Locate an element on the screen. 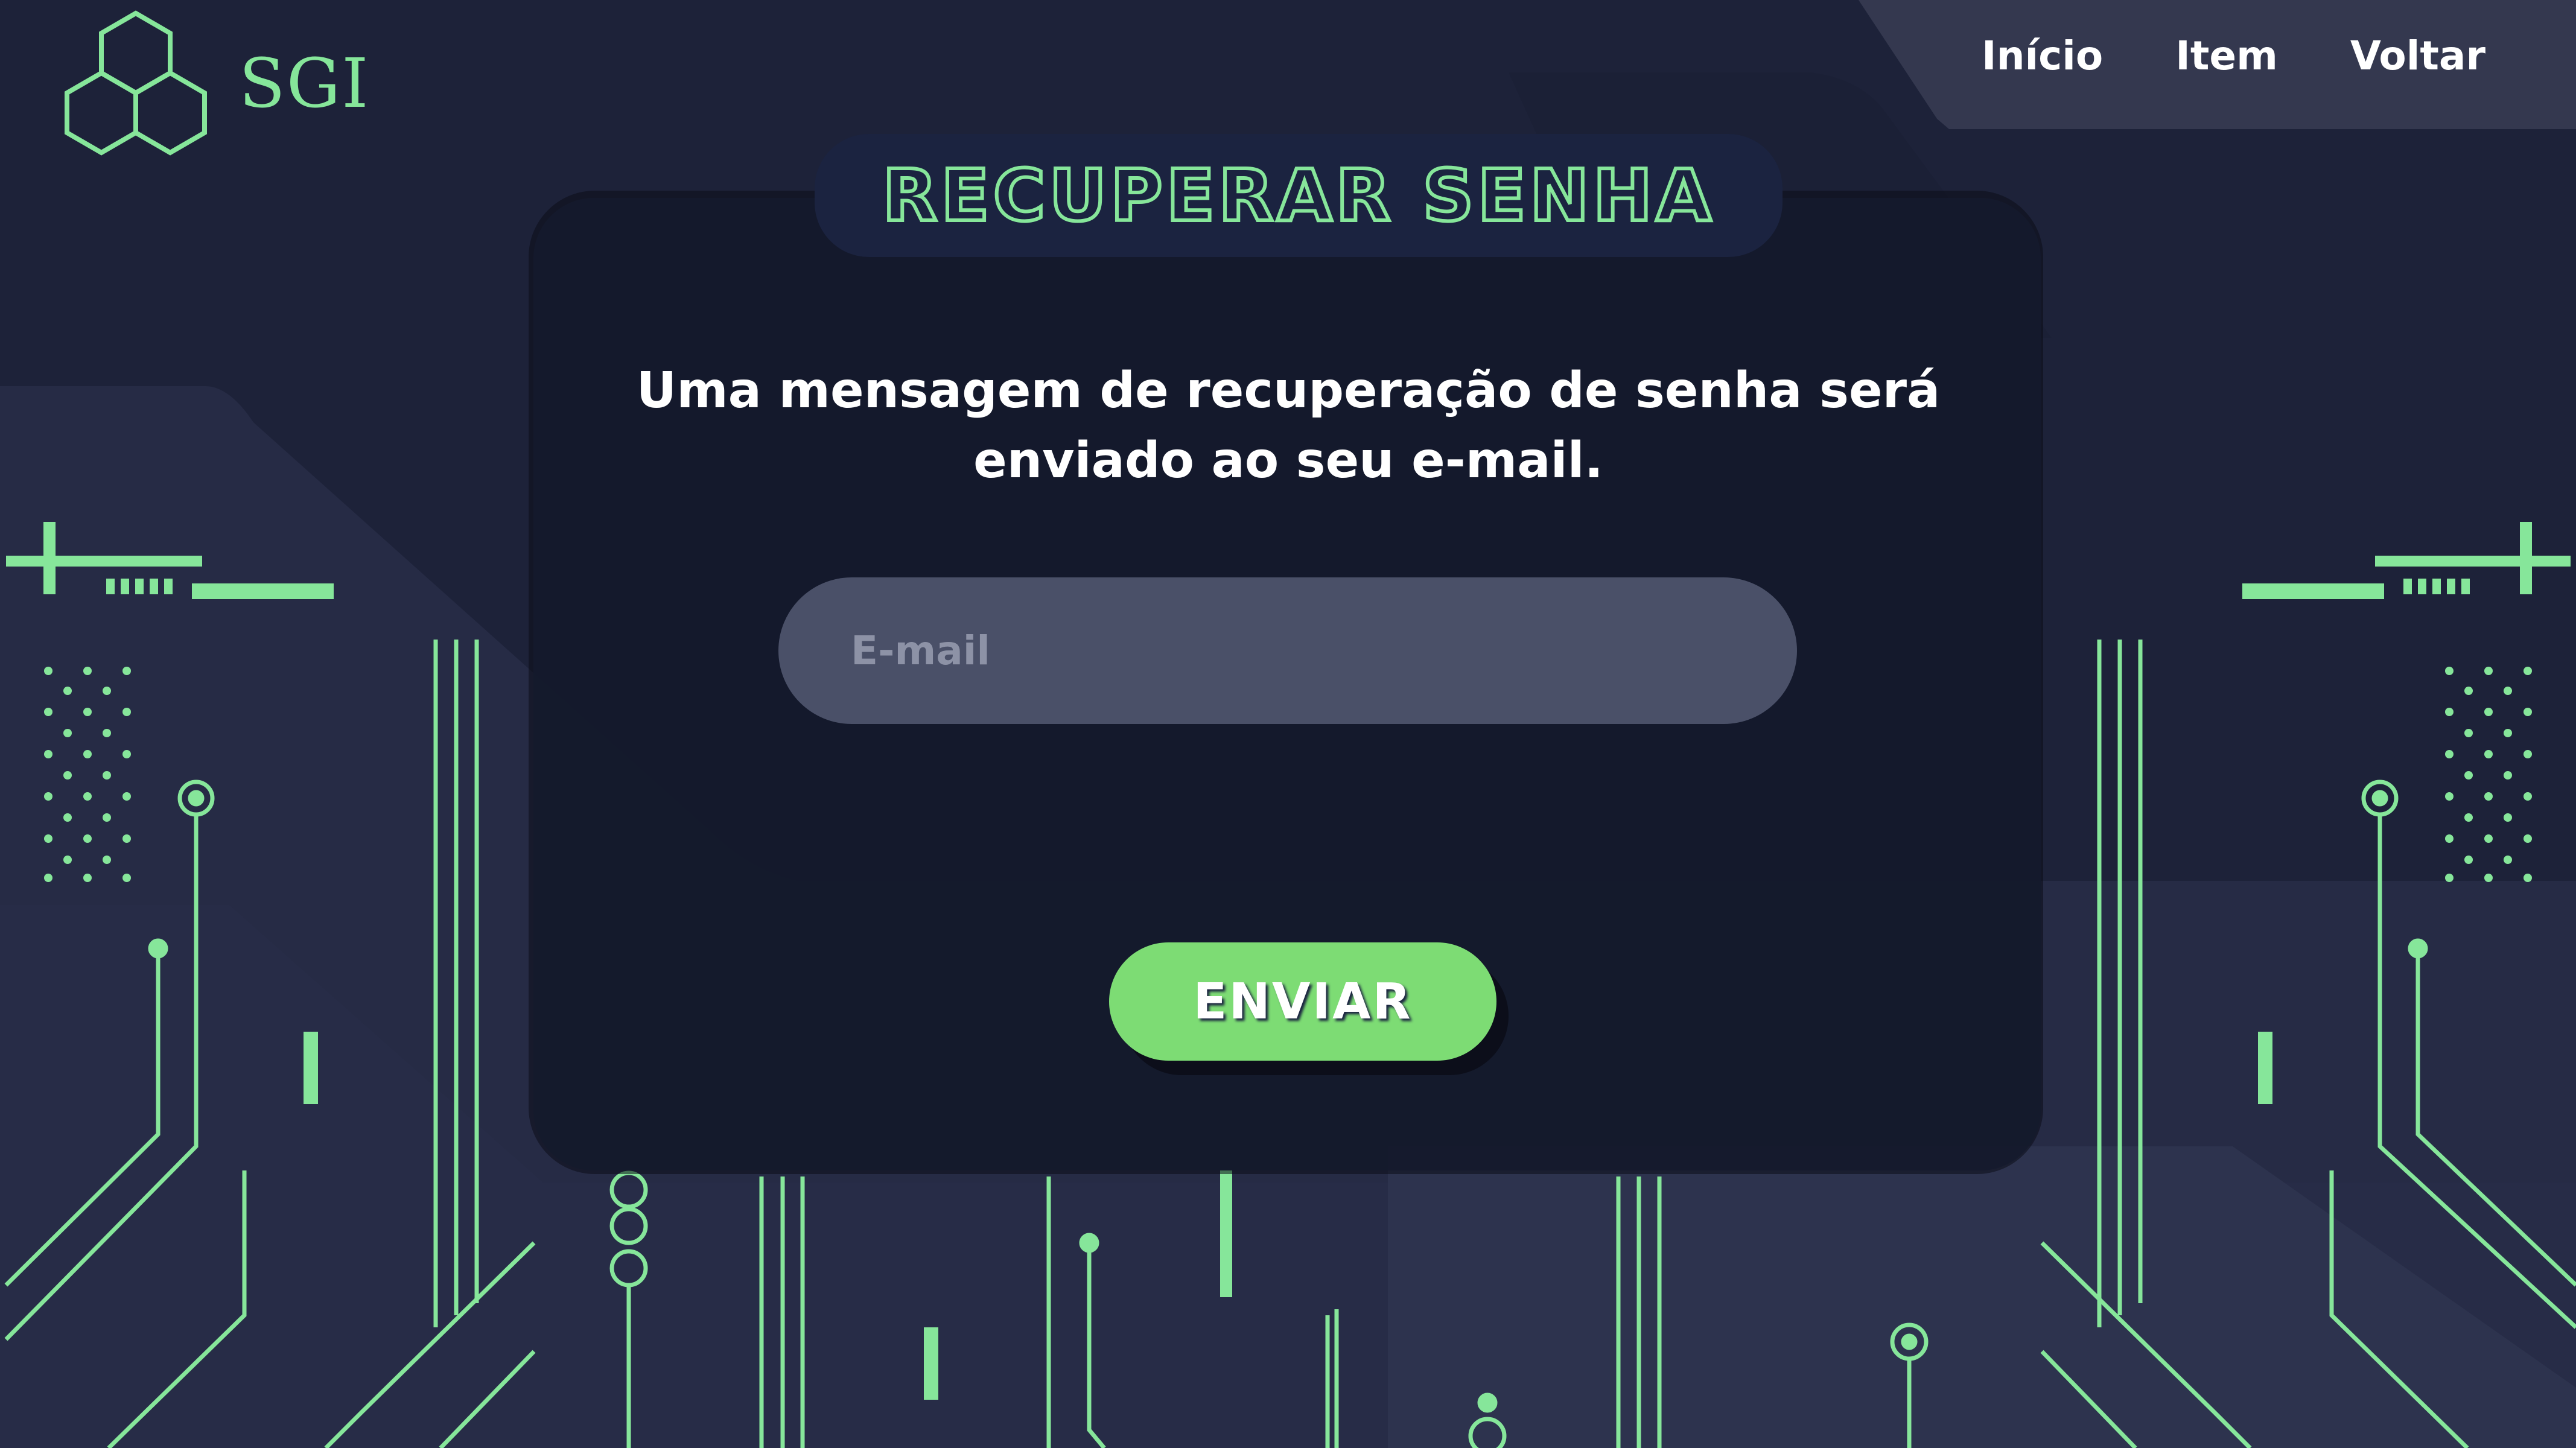  submit-button: ENVIAR is located at coordinates (1303, 1001).